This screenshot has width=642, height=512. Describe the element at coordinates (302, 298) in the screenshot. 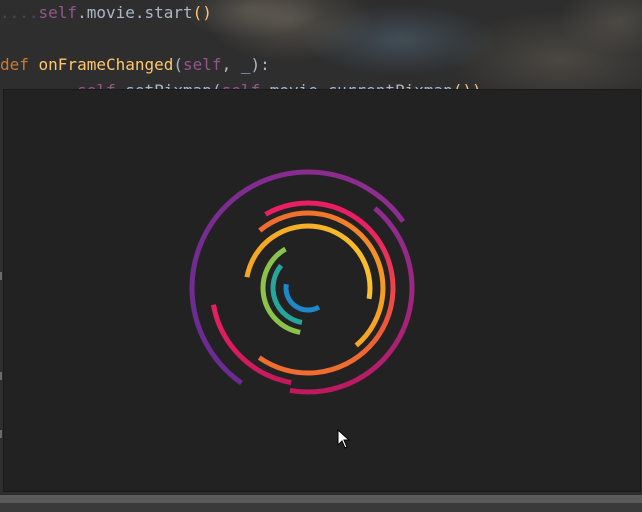

I see `spinner-arc` at that location.